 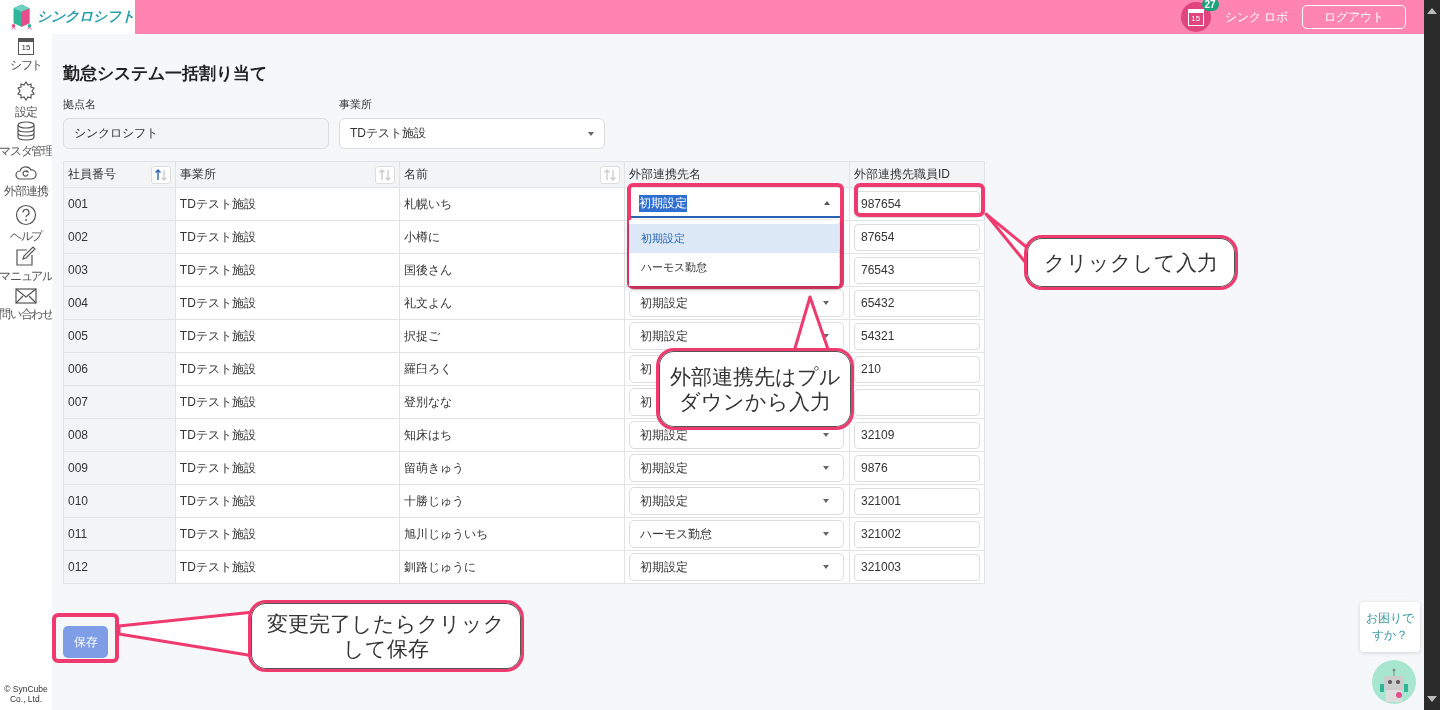 I want to click on database-icon, so click(x=26, y=131).